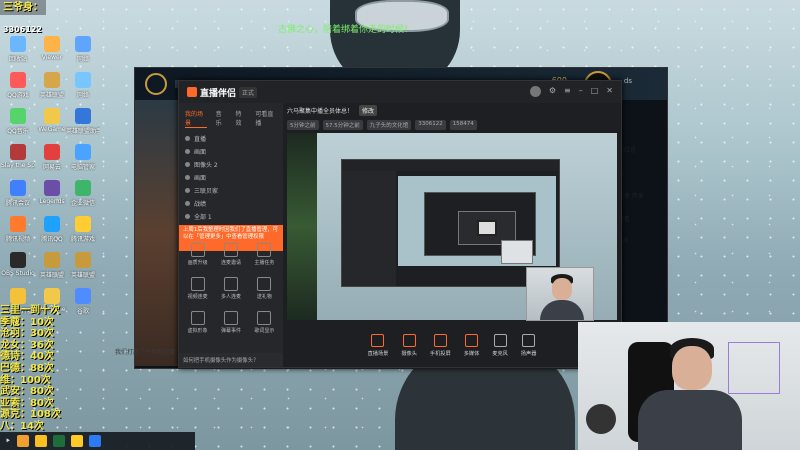 The height and width of the screenshot is (450, 800). What do you see at coordinates (83, 229) in the screenshot?
I see `desktop-icon: 腾讯游戏` at bounding box center [83, 229].